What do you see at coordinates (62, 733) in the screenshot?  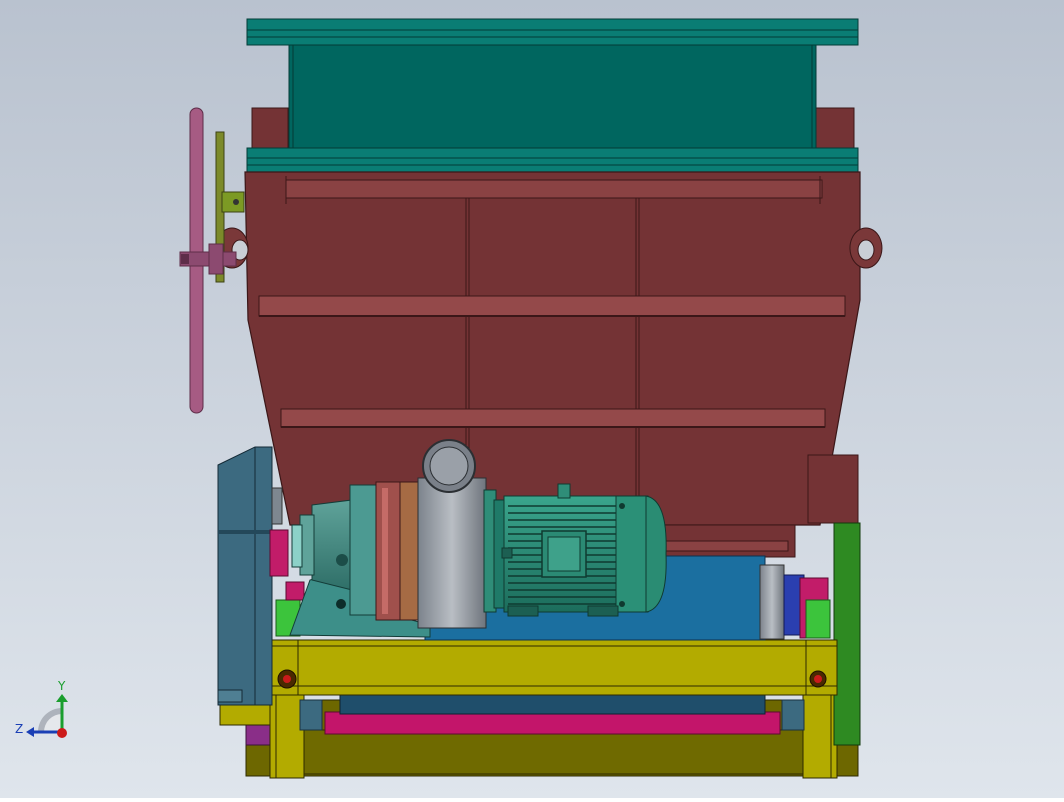 I see `triad-origin` at bounding box center [62, 733].